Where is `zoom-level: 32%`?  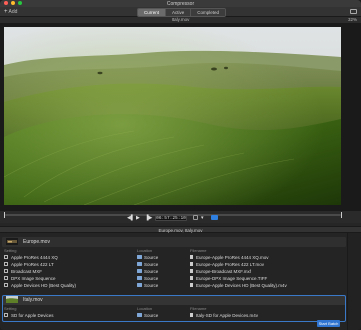
zoom-level: 32% is located at coordinates (352, 19).